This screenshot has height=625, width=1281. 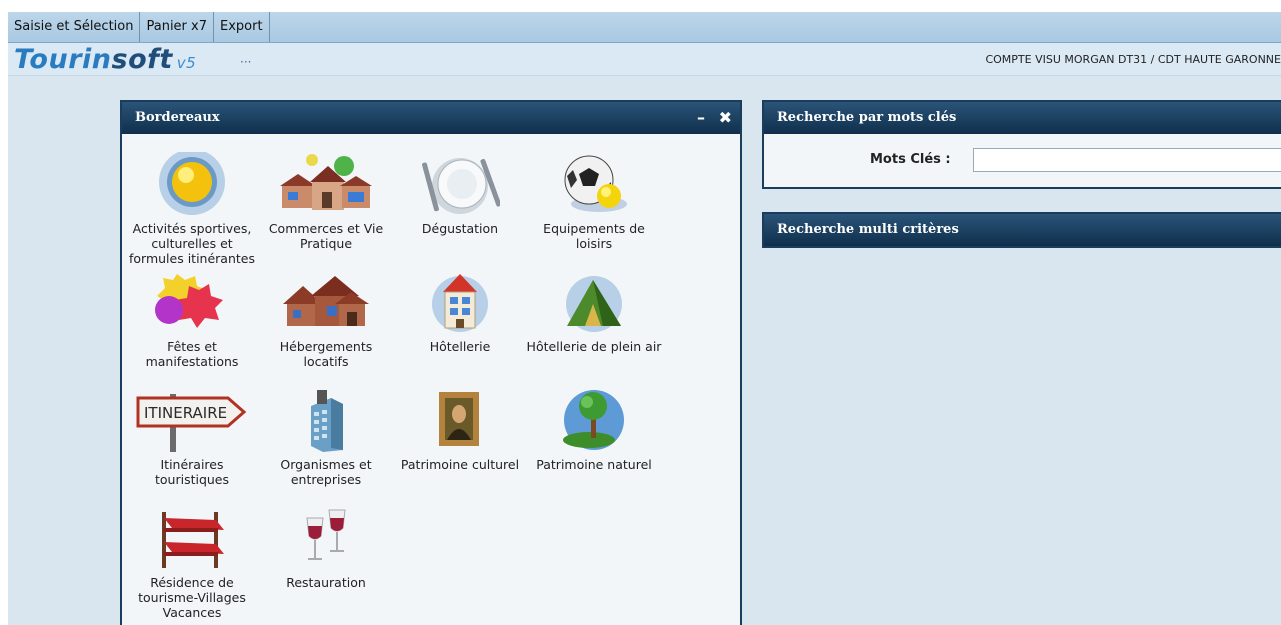 I want to click on category-label: Itinéraires touristiques, so click(x=192, y=472).